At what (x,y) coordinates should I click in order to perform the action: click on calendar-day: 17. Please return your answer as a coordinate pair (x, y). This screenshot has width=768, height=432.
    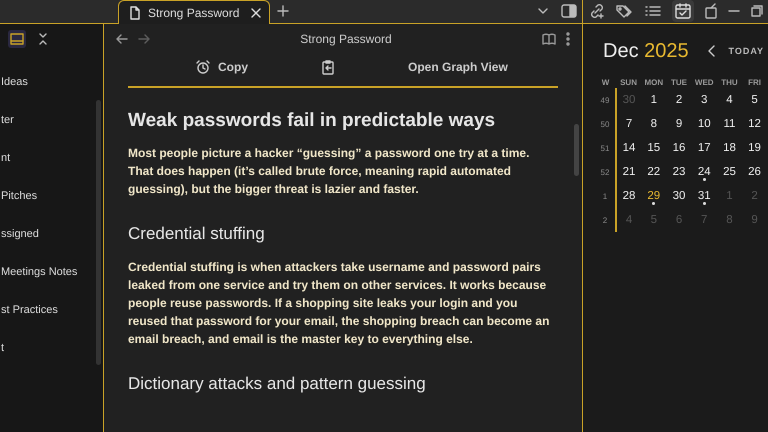
    Looking at the image, I should click on (704, 148).